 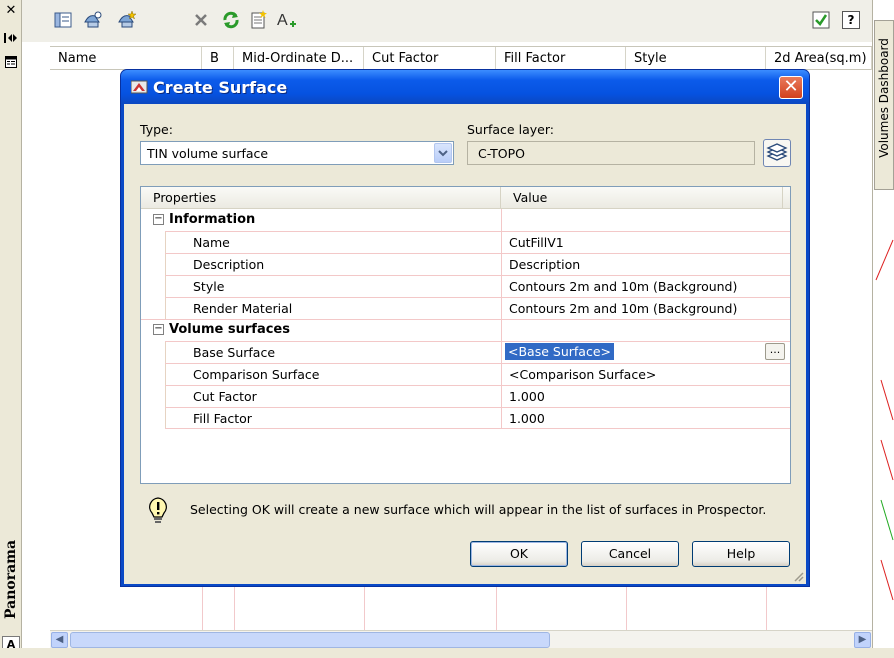 What do you see at coordinates (821, 20) in the screenshot?
I see `checkbox-icon` at bounding box center [821, 20].